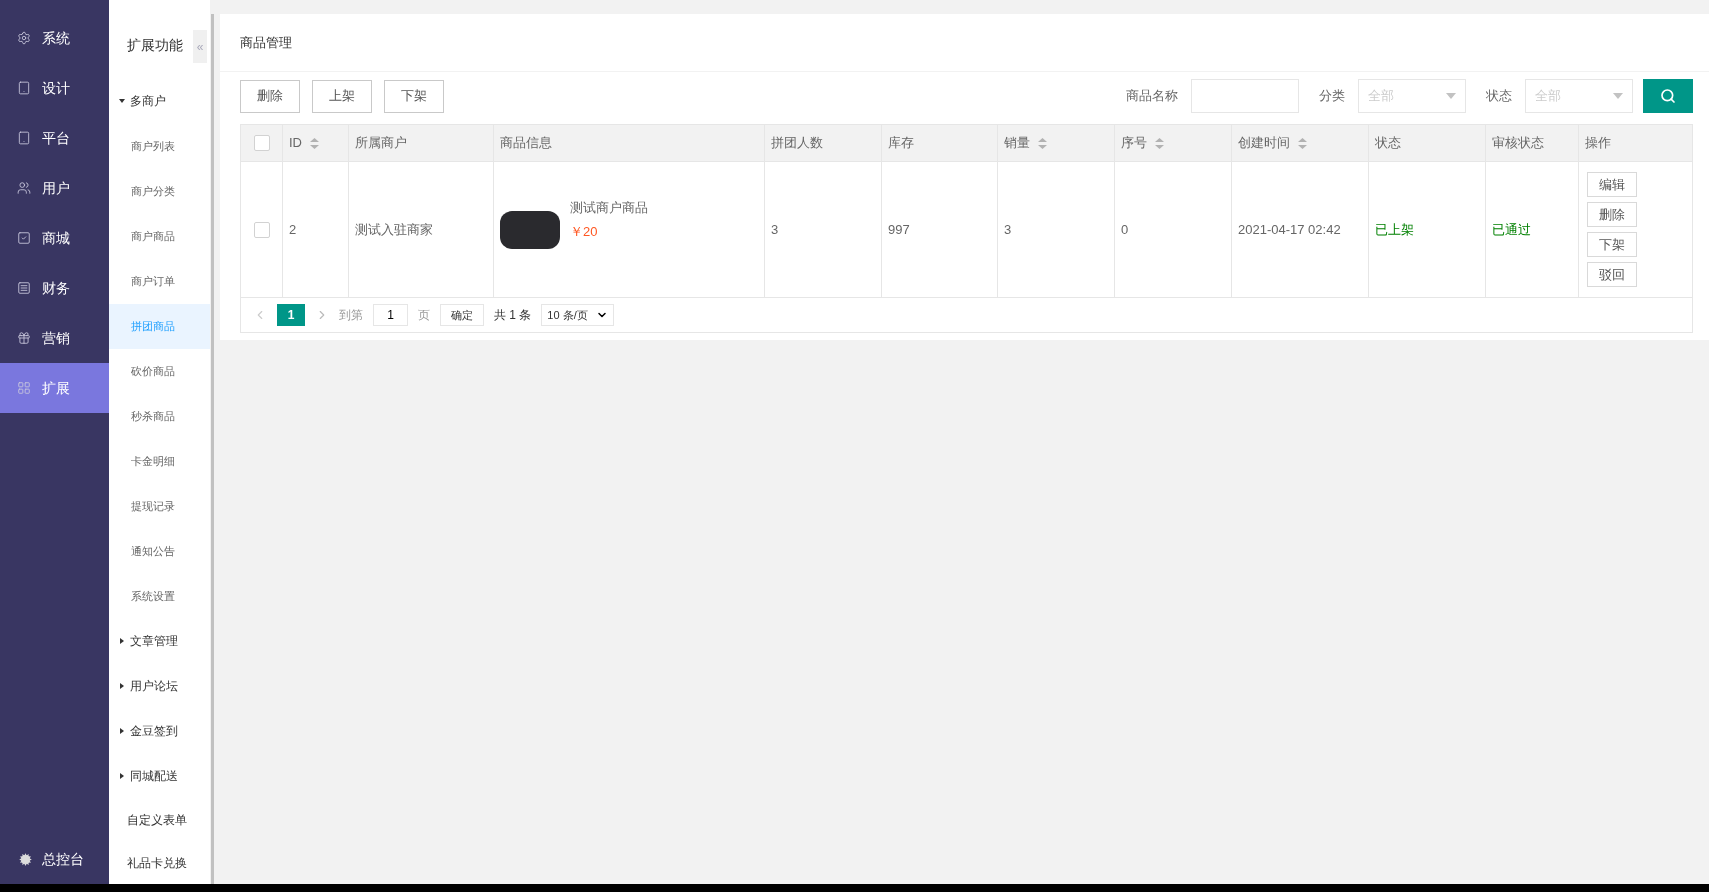 The image size is (1709, 892). What do you see at coordinates (270, 96) in the screenshot?
I see `toolbar-button: 删除` at bounding box center [270, 96].